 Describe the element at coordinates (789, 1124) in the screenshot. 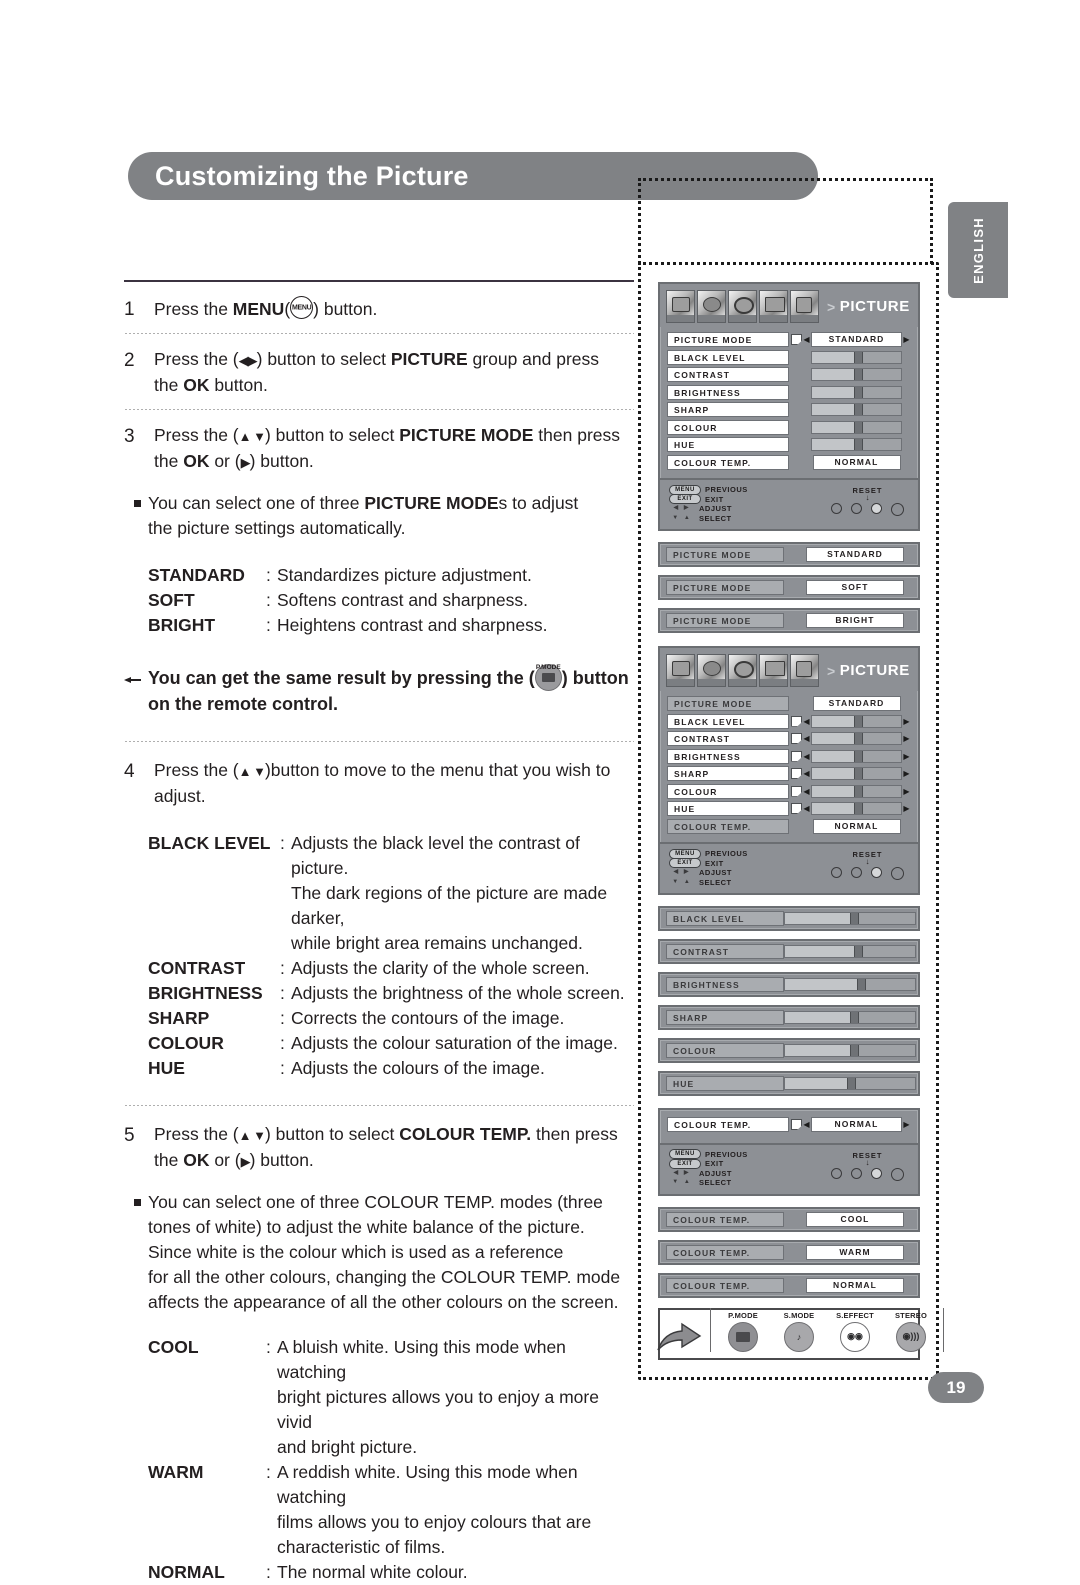

I see `osd-row-colour-temp: COLOUR TEMP. ◀ NORMAL ▶` at that location.